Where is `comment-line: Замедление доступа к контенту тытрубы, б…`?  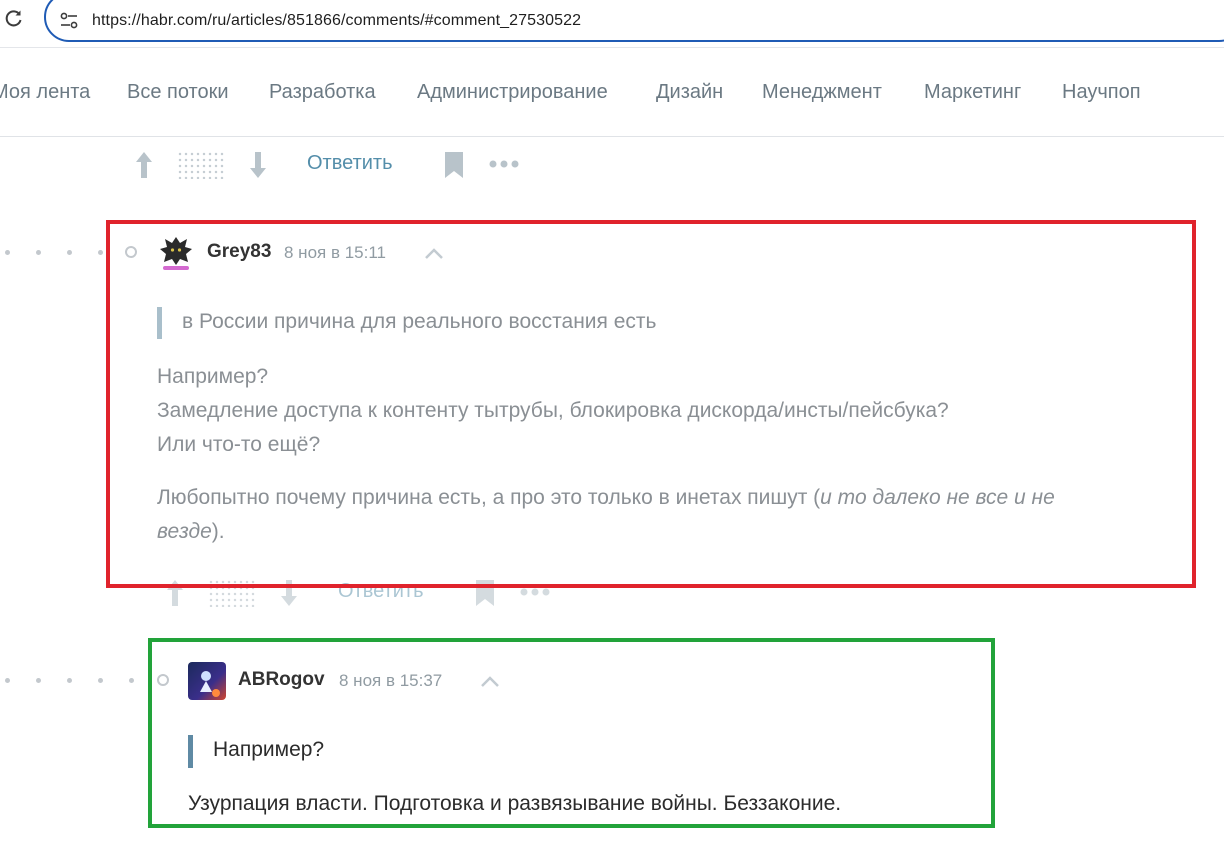
comment-line: Замедление доступа к контенту тытрубы, б… is located at coordinates (553, 410).